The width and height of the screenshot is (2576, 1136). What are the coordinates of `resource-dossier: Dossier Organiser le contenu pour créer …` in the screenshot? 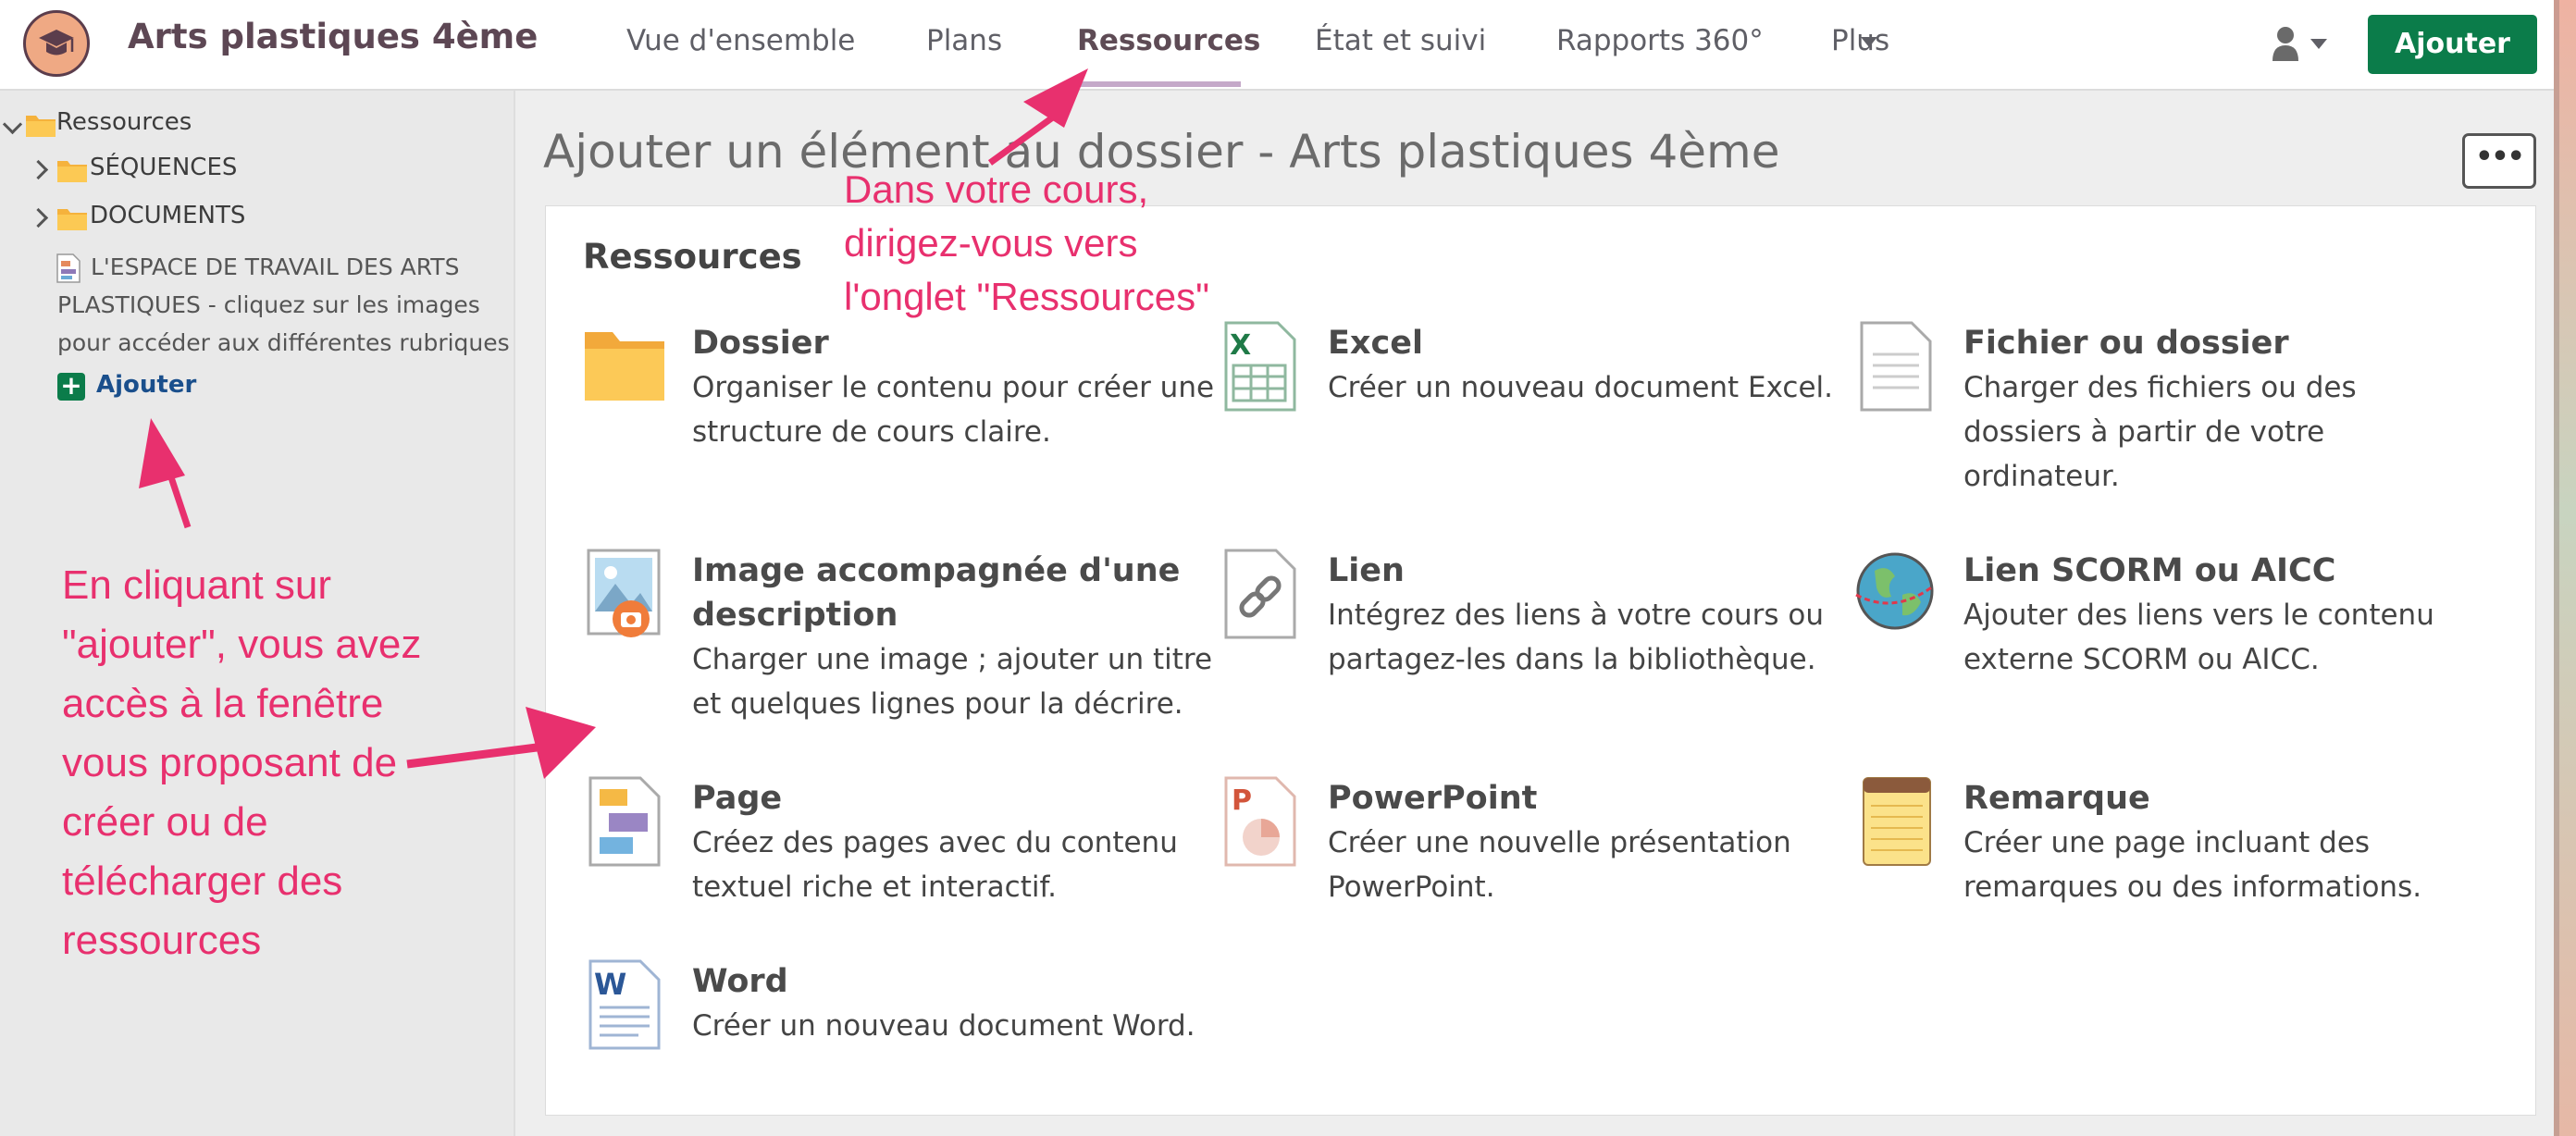 It's located at (898, 390).